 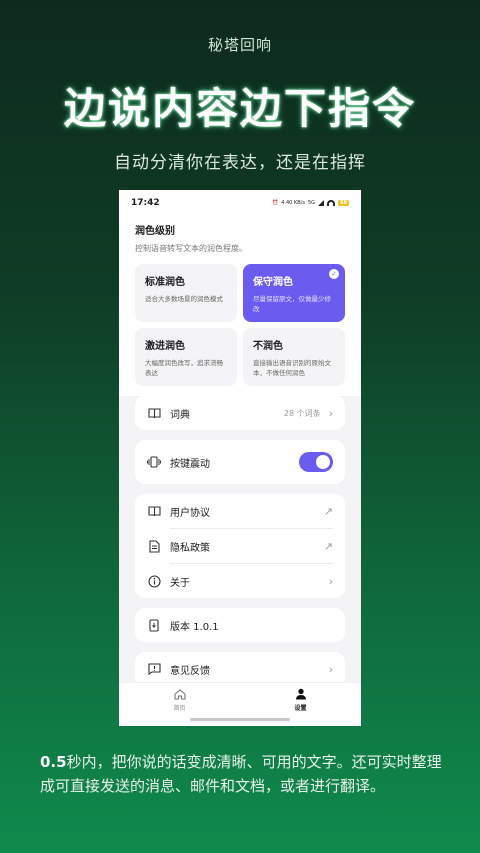 What do you see at coordinates (194, 627) in the screenshot?
I see `version-label: 版本 1.0.1` at bounding box center [194, 627].